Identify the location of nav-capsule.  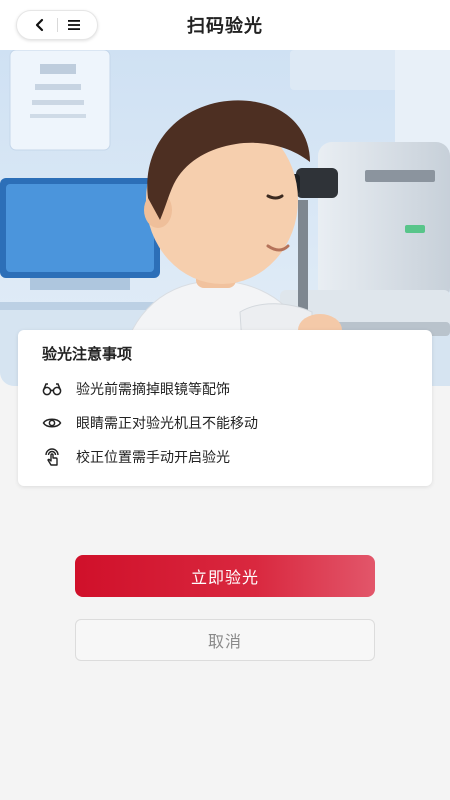
(57, 25).